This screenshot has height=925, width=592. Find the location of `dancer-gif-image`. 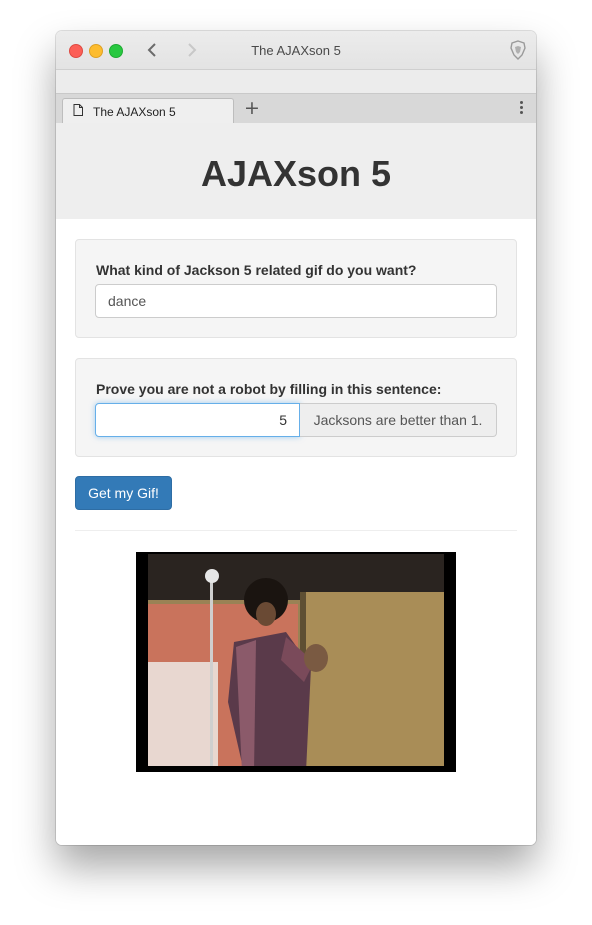

dancer-gif-image is located at coordinates (296, 662).